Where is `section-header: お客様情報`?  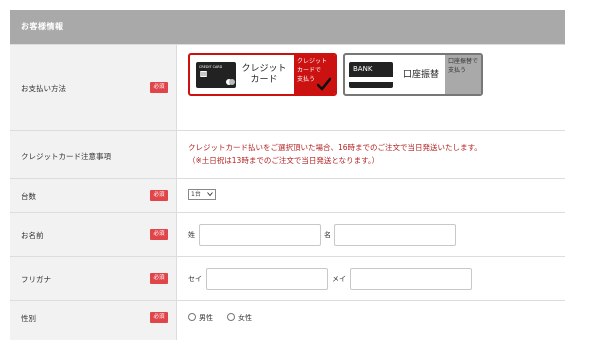
section-header: お客様情報 is located at coordinates (287, 27).